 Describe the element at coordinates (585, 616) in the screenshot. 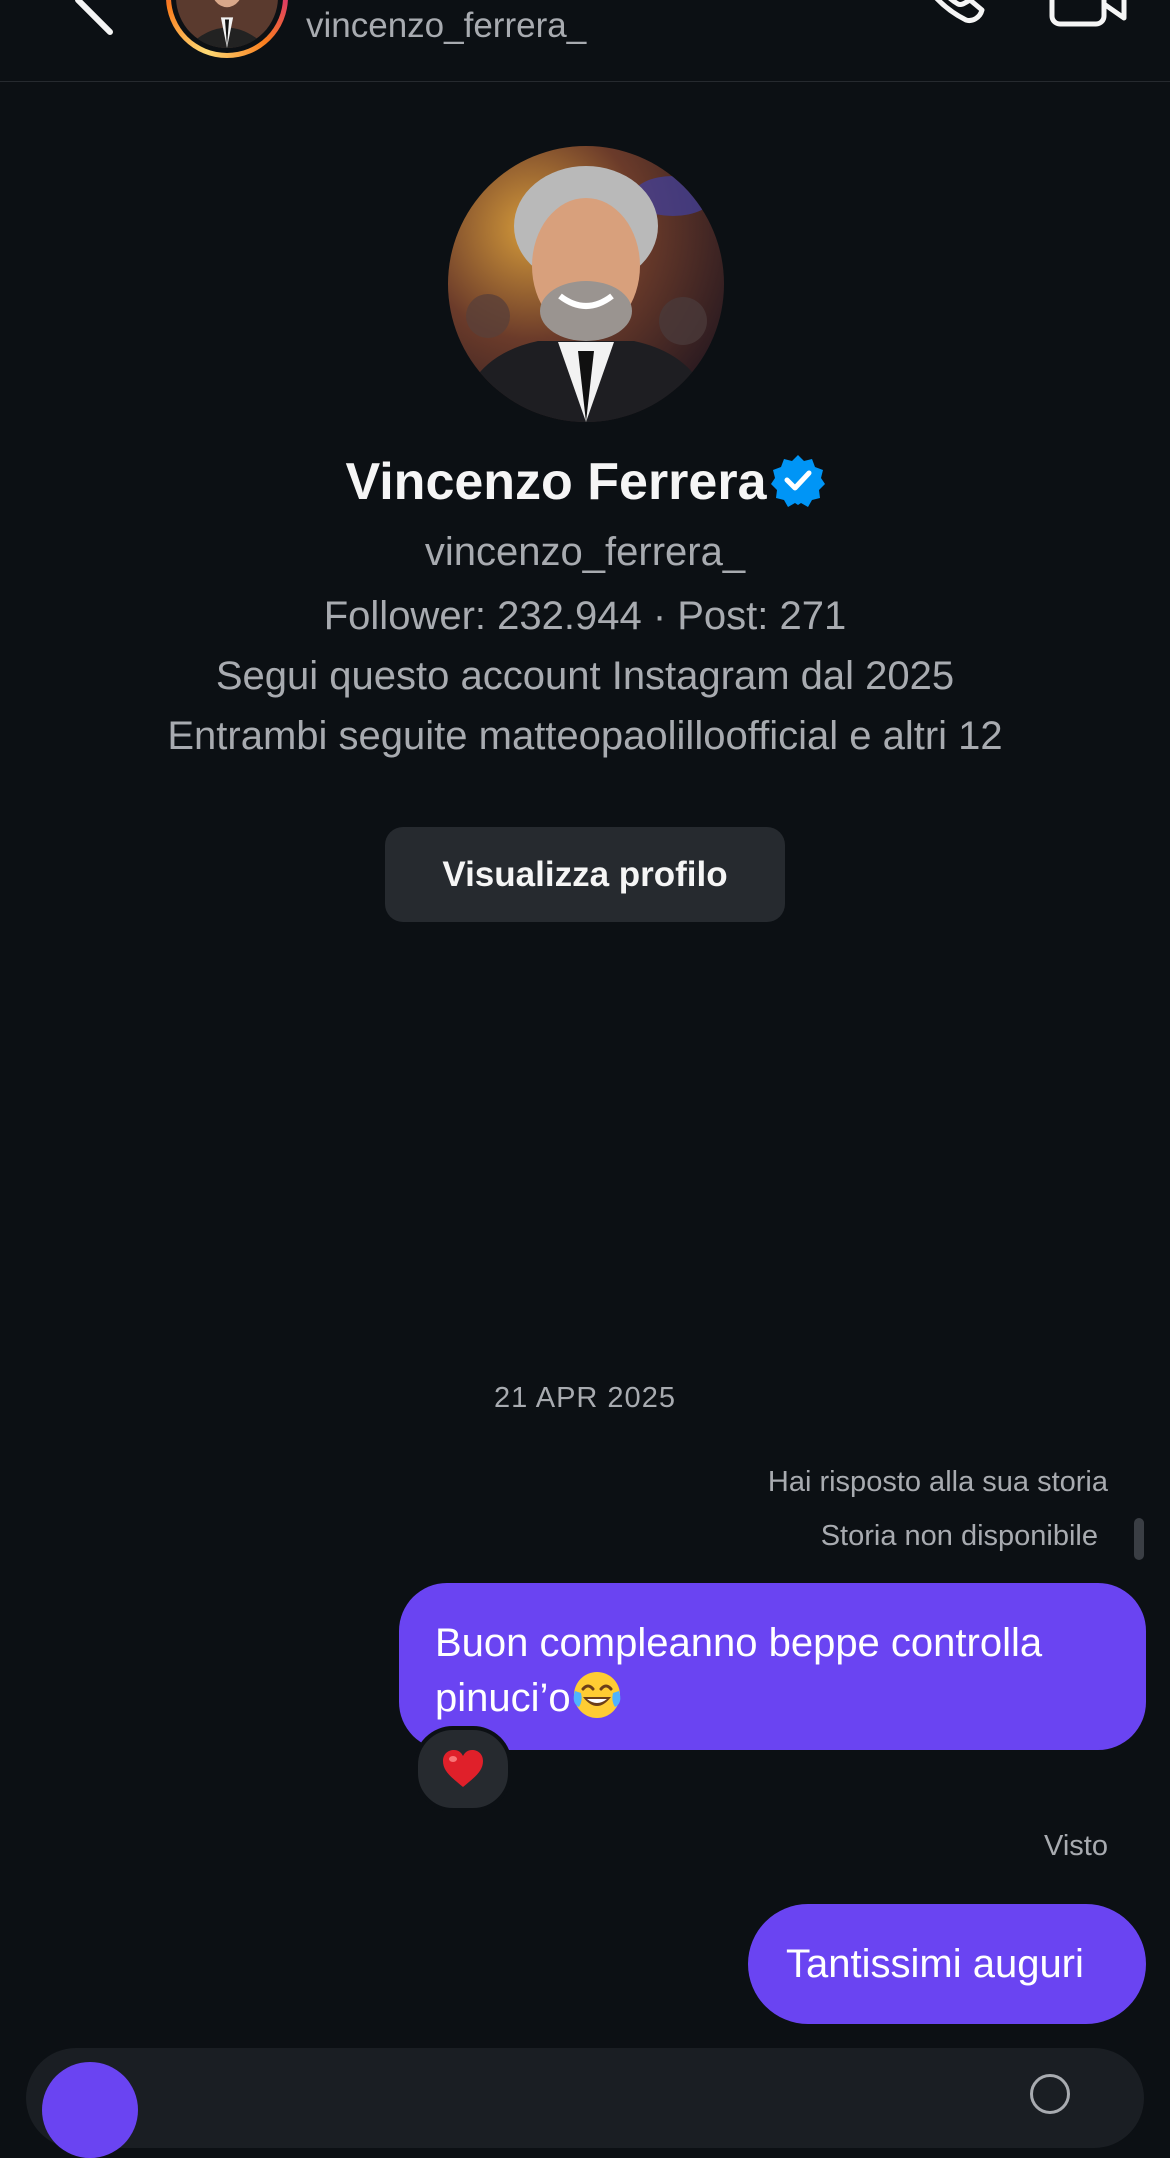

I see `profile-stats: Follower: 232.944 · Post: 271` at that location.